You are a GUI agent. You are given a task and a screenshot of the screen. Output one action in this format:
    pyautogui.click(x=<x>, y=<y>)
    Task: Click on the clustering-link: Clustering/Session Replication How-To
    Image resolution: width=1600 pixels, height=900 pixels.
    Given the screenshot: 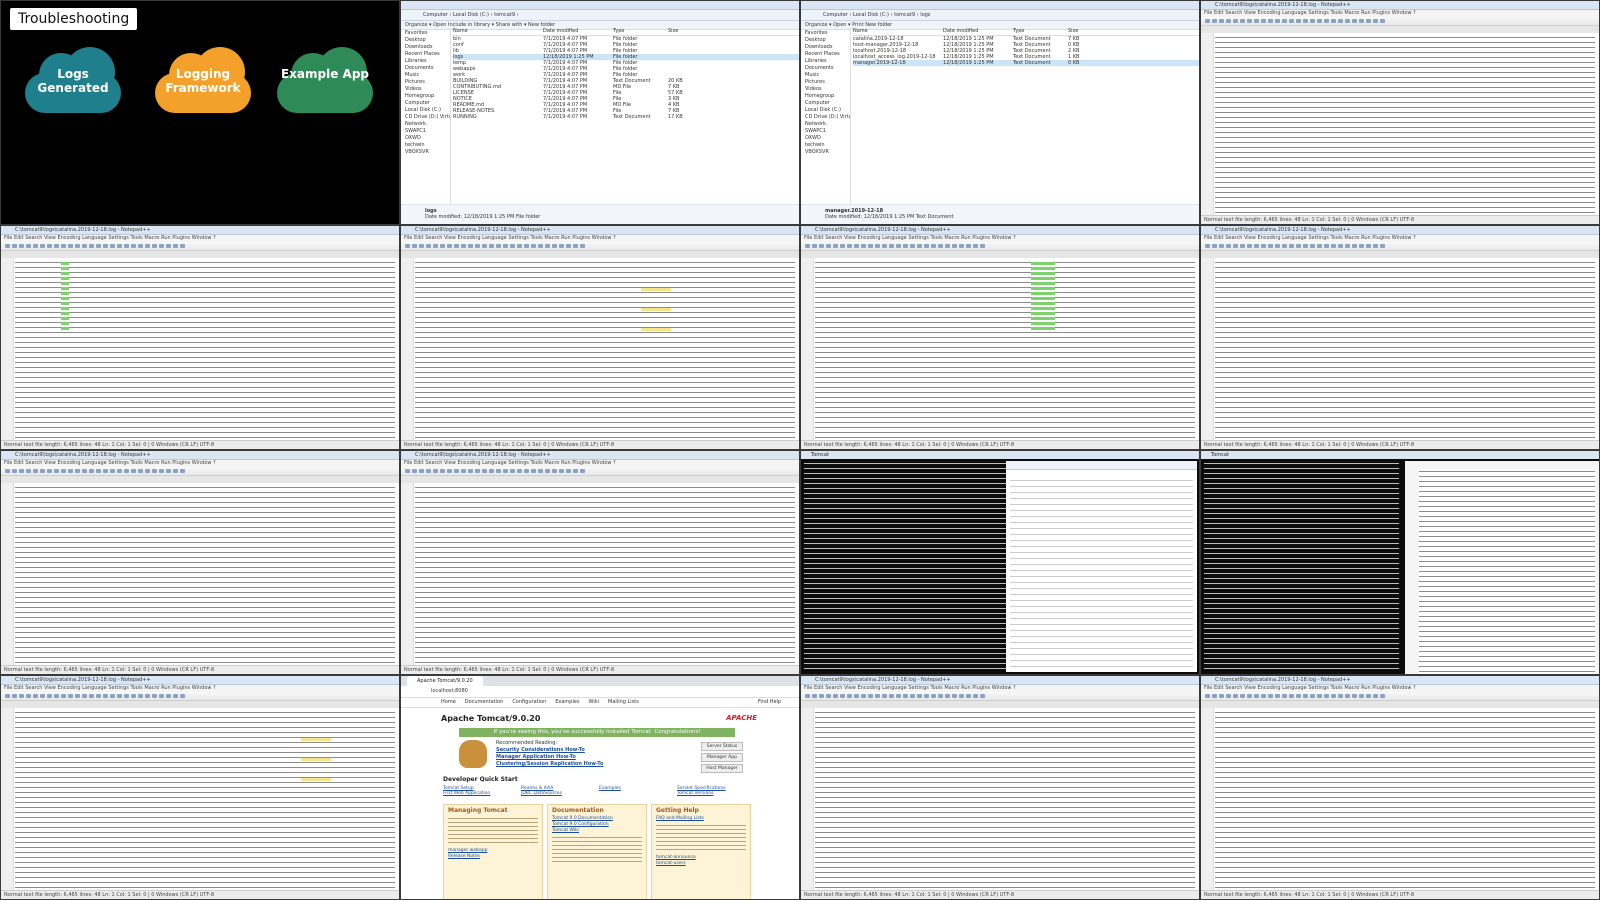 What is the action you would take?
    pyautogui.click(x=549, y=764)
    